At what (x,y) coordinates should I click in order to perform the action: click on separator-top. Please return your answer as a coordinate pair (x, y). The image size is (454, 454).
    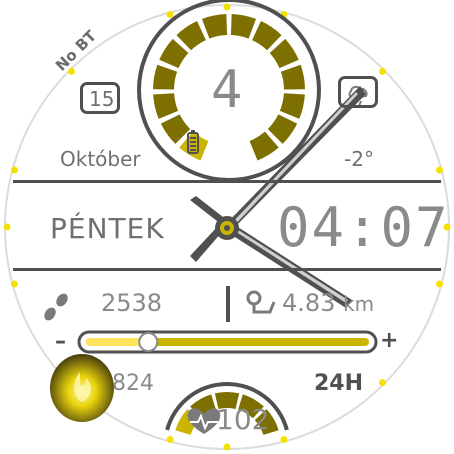
    Looking at the image, I should click on (227, 181).